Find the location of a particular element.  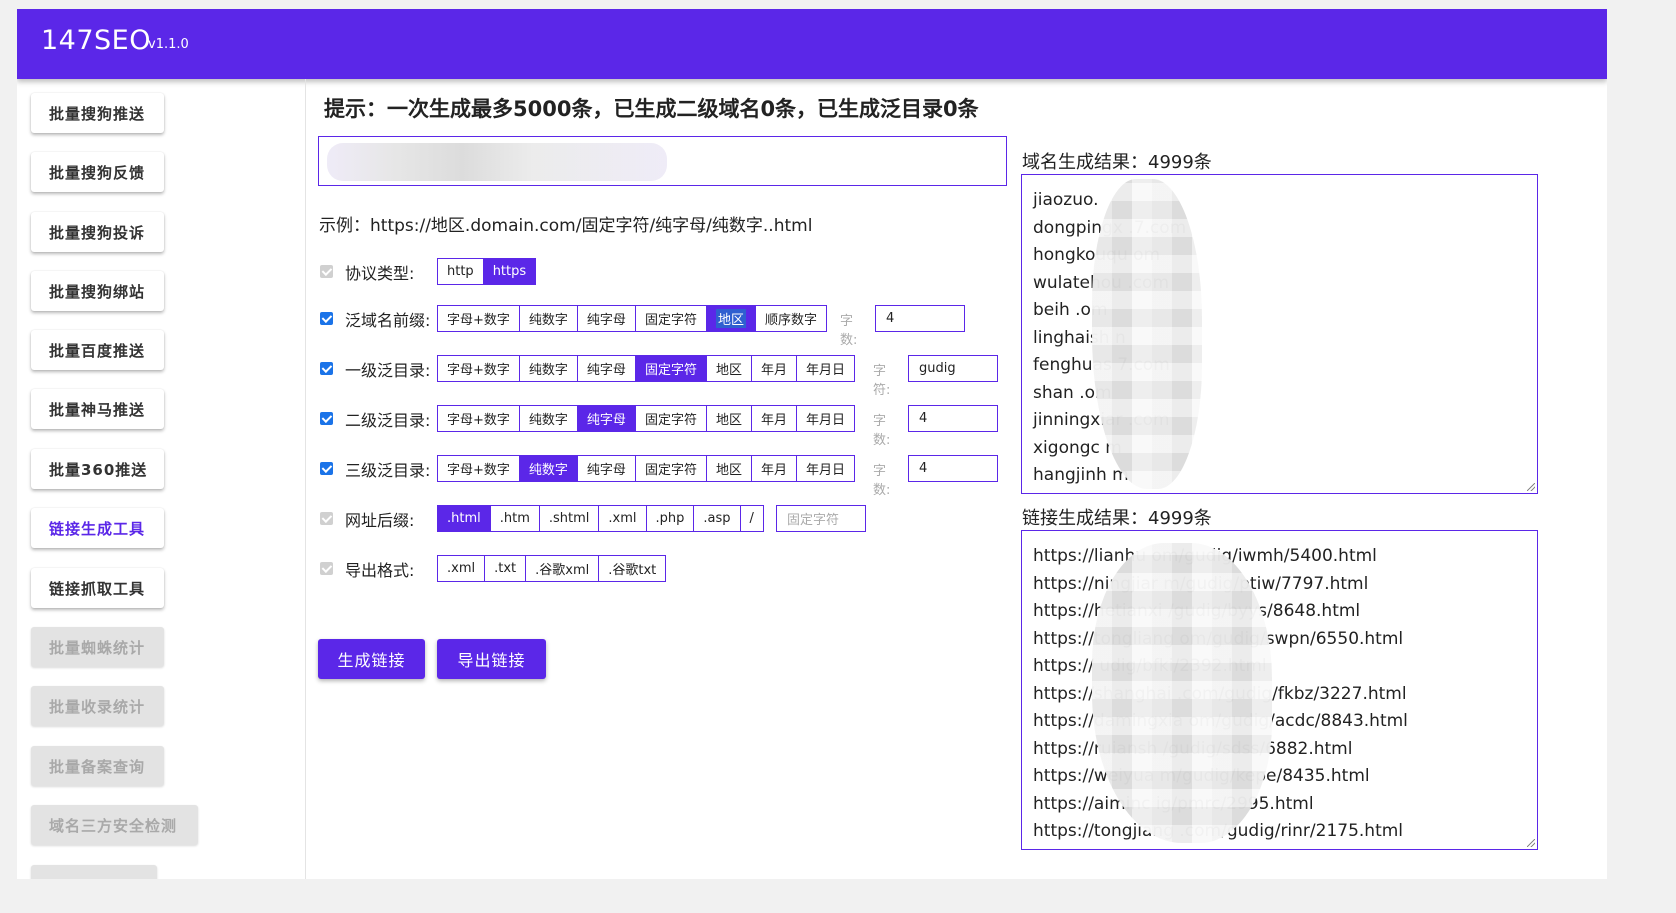

protocol-options: http https is located at coordinates (487, 271).